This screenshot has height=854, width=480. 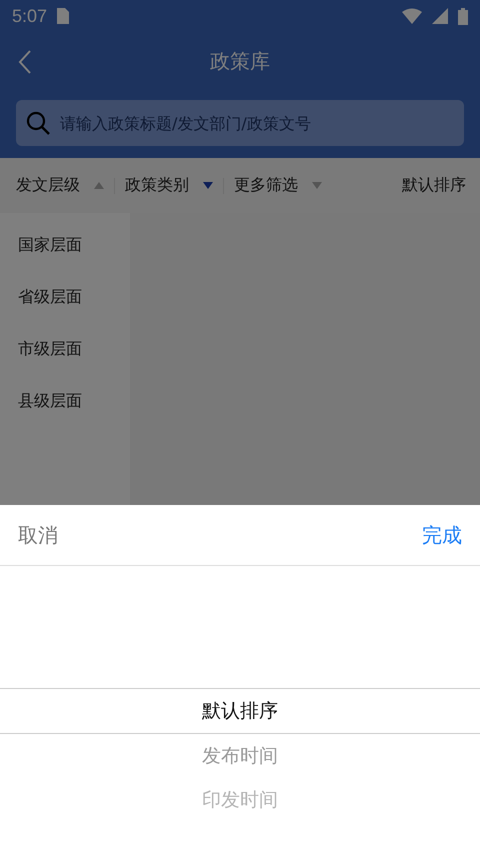 I want to click on search-field: 请输入政策标题/发文部门/政策文号, so click(x=240, y=123).